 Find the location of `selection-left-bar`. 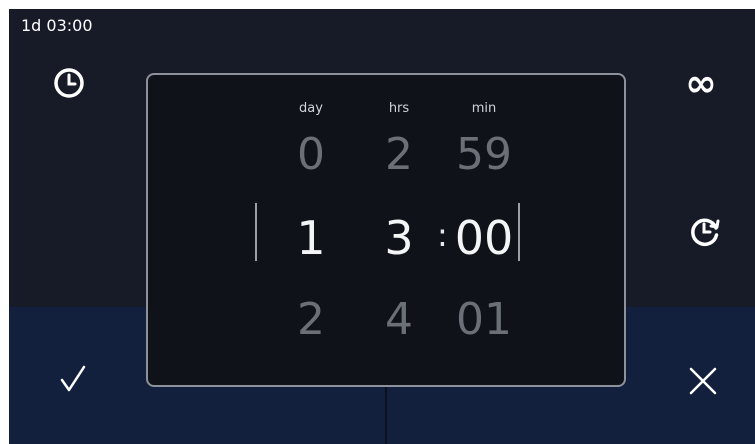

selection-left-bar is located at coordinates (256, 232).